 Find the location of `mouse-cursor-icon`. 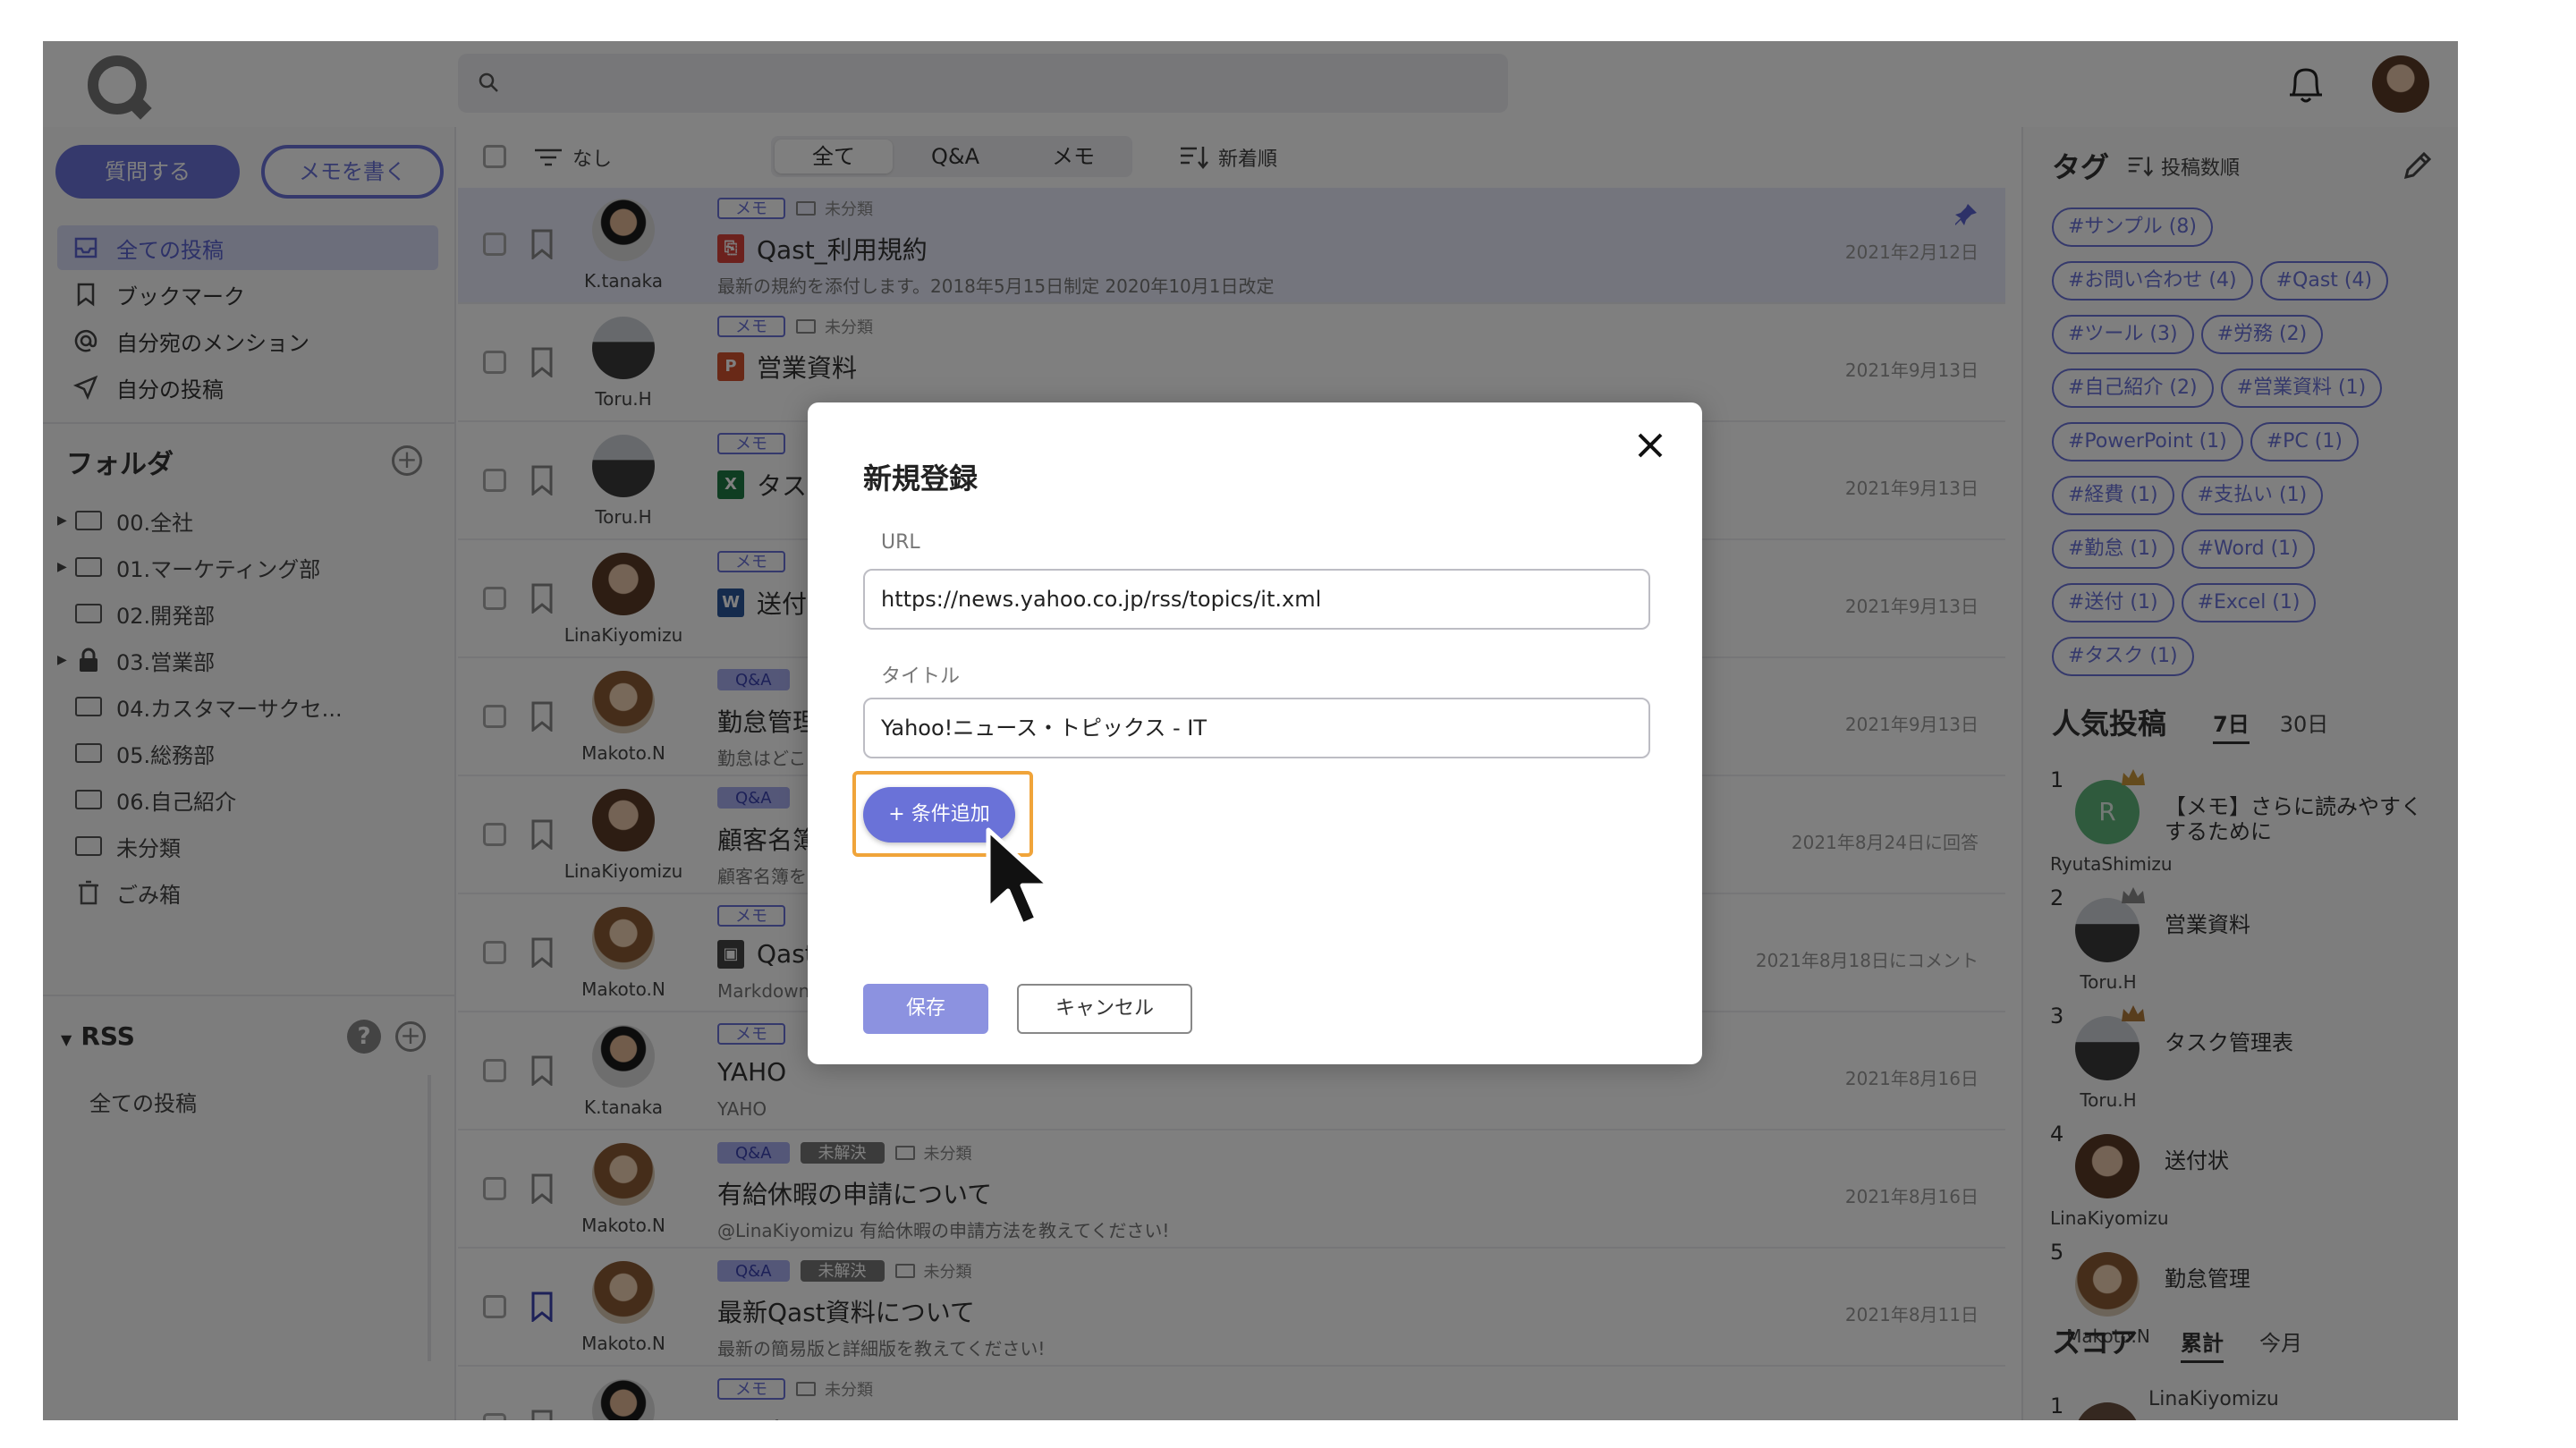

mouse-cursor-icon is located at coordinates (1019, 877).